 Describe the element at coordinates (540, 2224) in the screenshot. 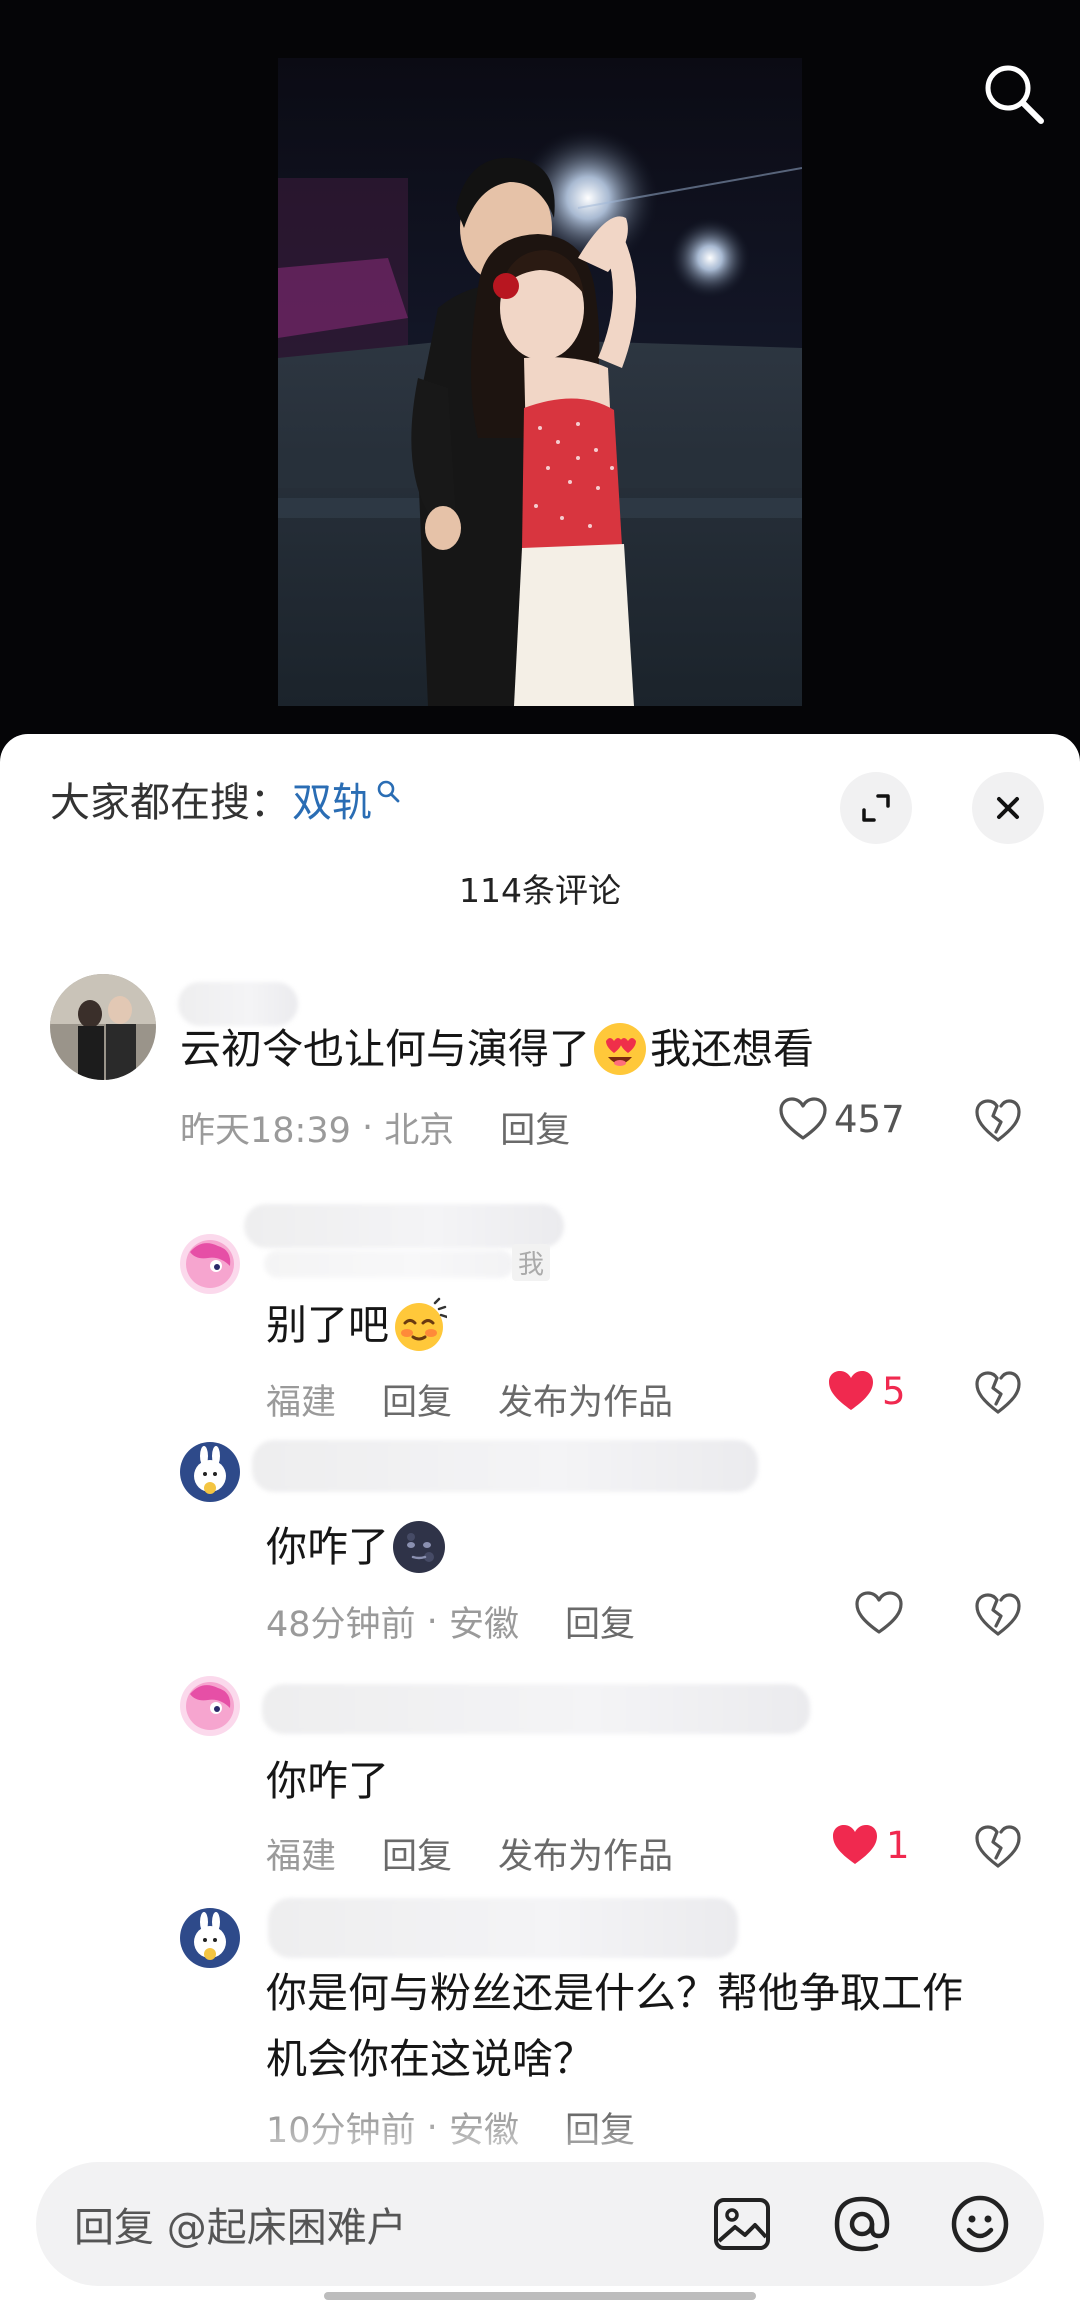

I see `reply-input-bar: 回复 @起床困难户` at that location.